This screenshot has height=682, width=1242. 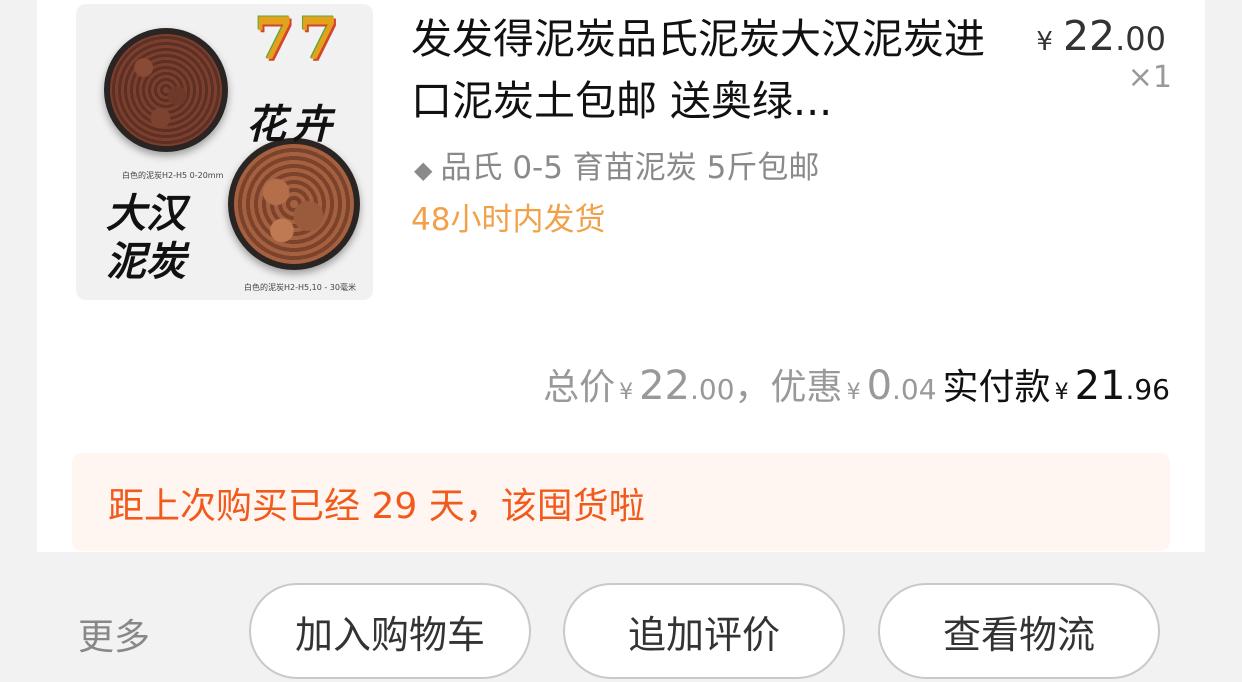 What do you see at coordinates (579, 387) in the screenshot?
I see `total-label: 总价` at bounding box center [579, 387].